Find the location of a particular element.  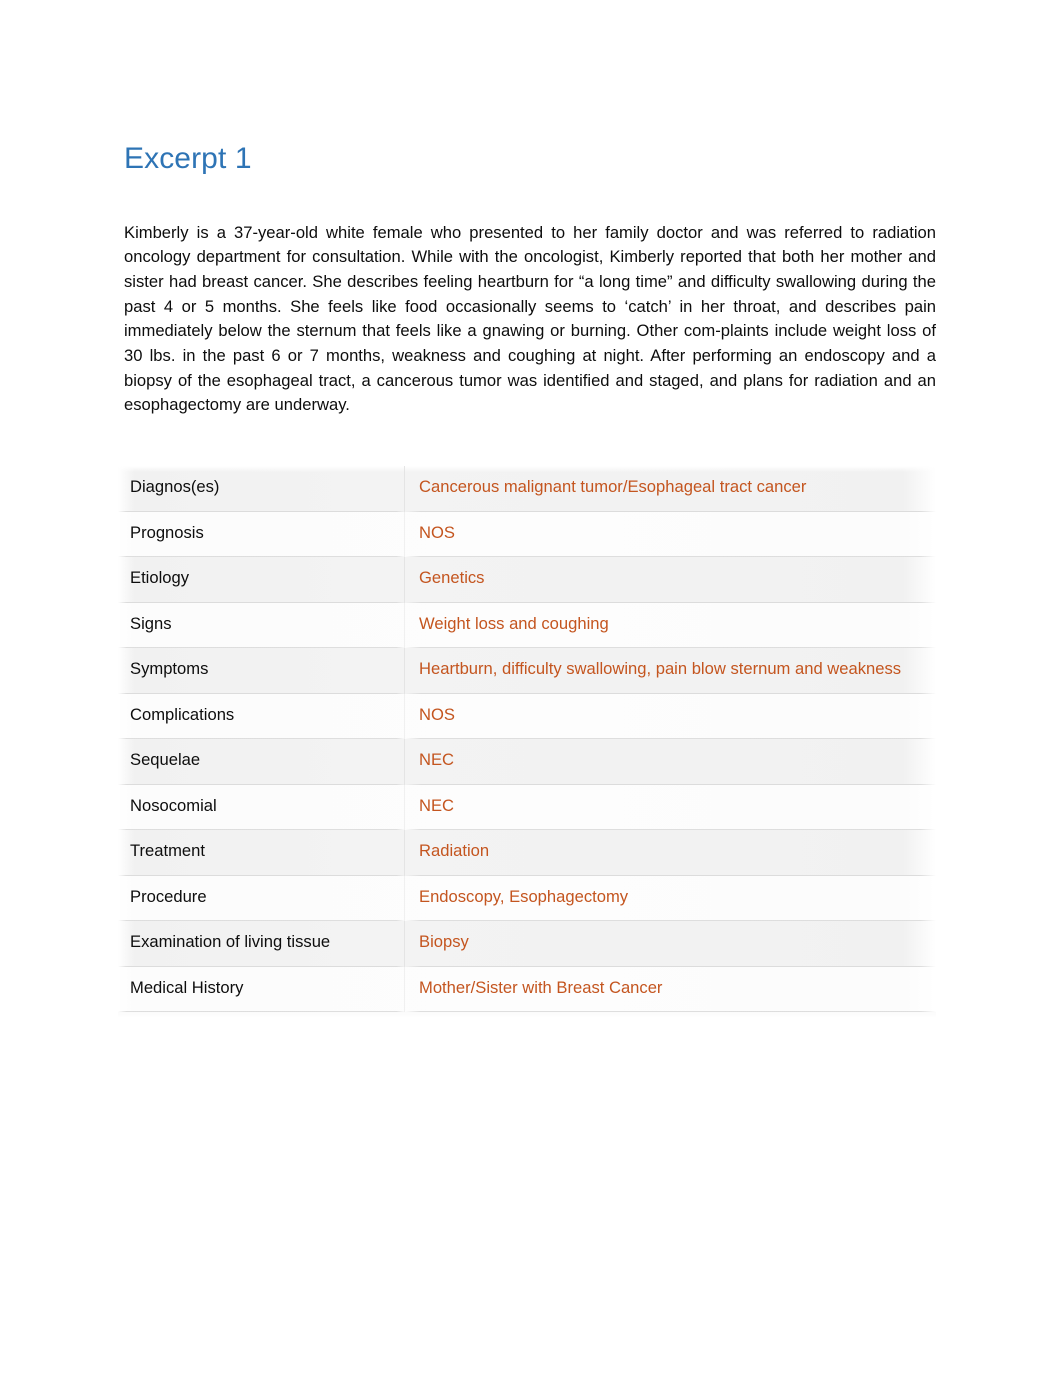

row-value: Genetics is located at coordinates (452, 577).